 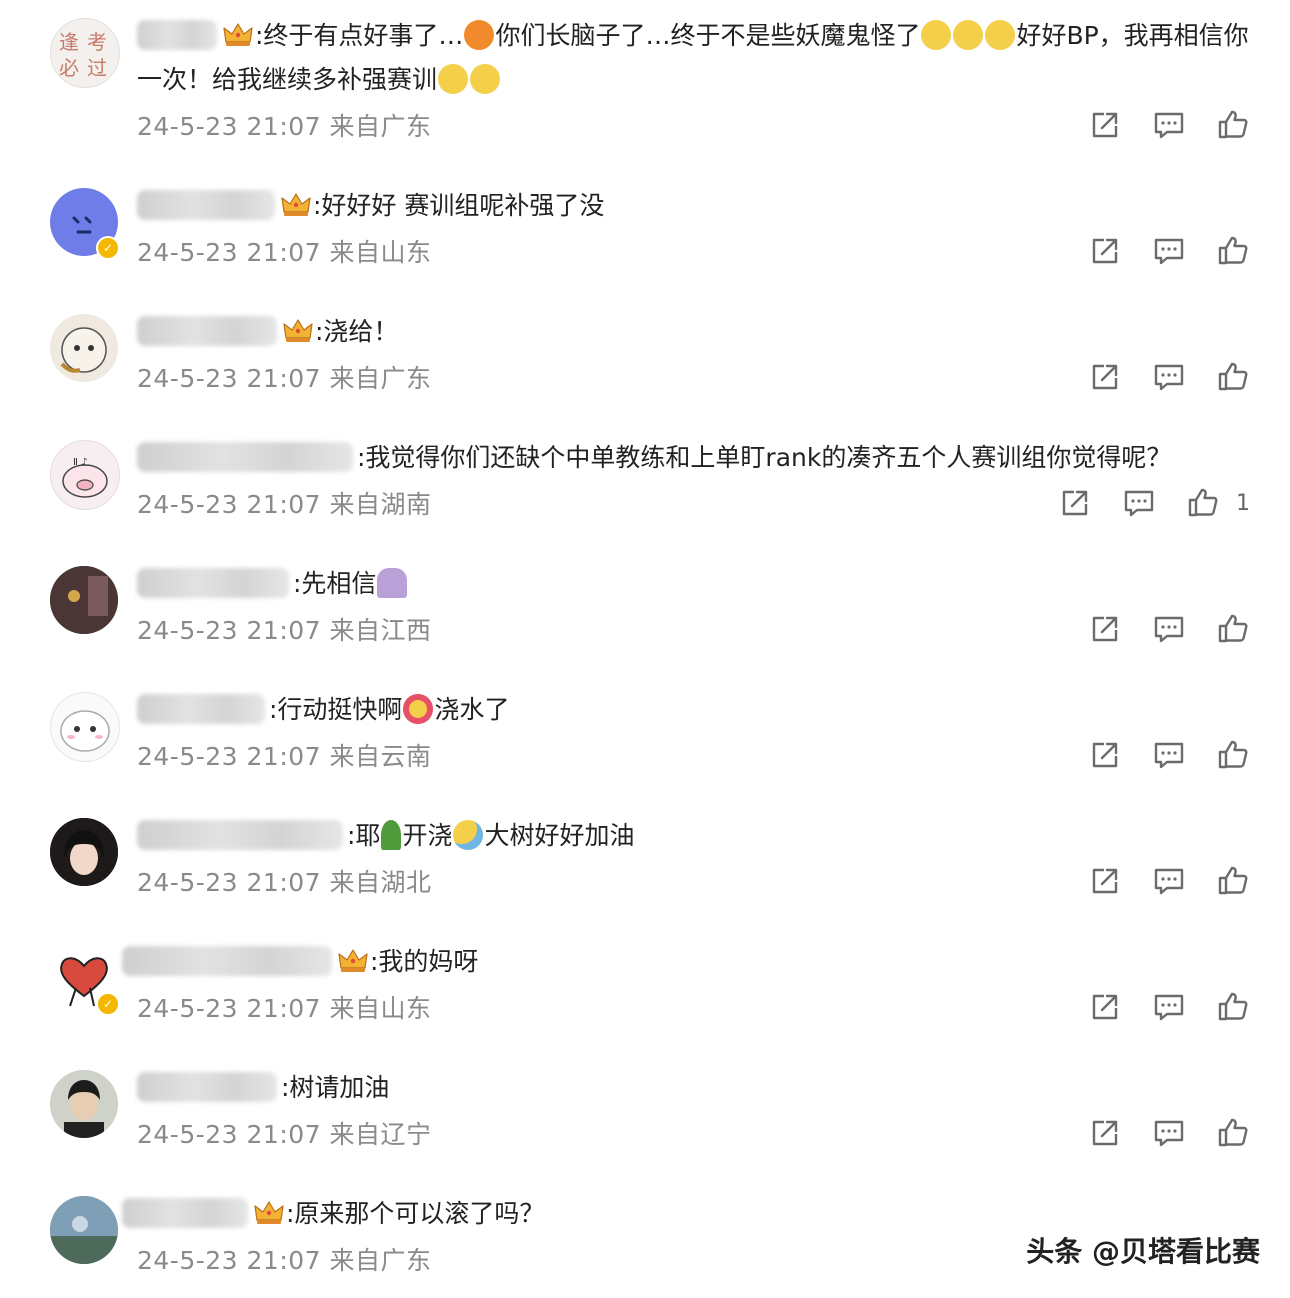 I want to click on comment-text: :行动挺快啊 浇水了, so click(x=693, y=710).